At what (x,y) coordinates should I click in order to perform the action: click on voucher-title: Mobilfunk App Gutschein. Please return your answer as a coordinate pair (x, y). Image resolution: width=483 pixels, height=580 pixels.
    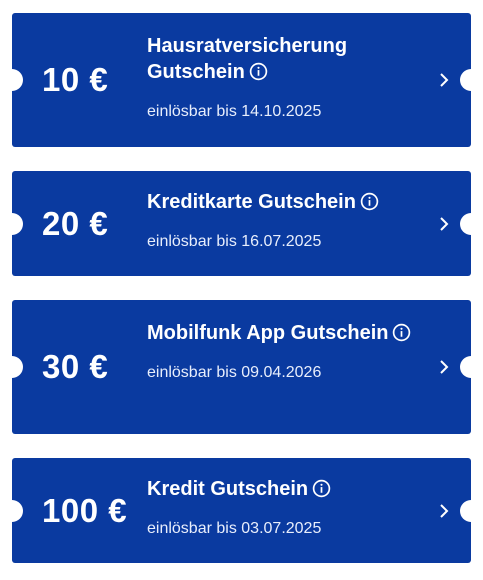
    Looking at the image, I should click on (284, 334).